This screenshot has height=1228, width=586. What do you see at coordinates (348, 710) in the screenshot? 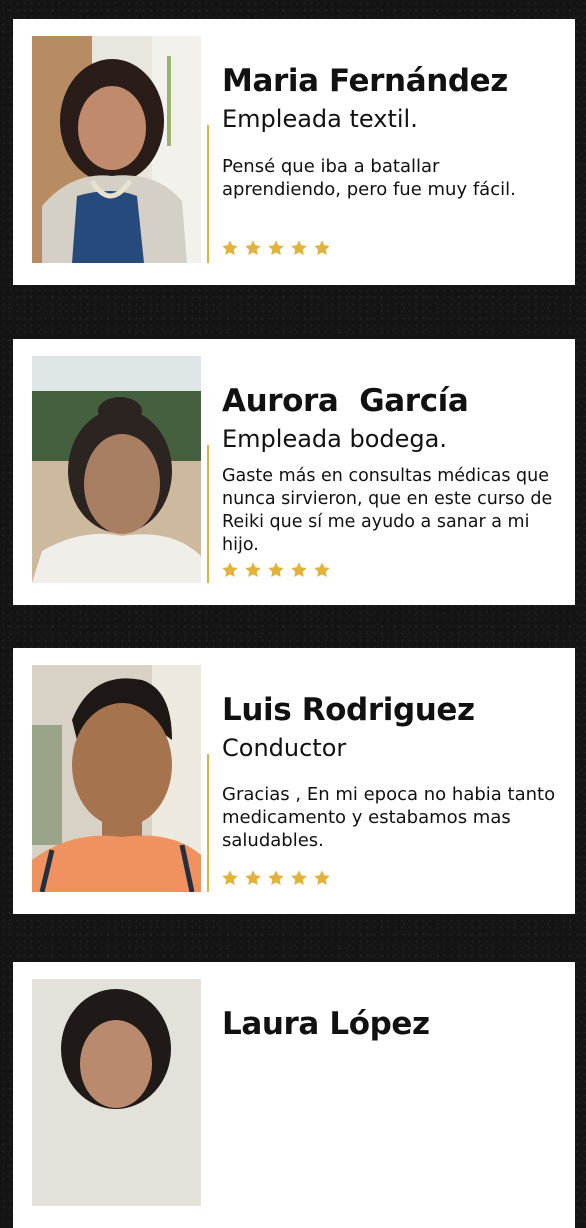
I see `testimonial-name: Luis Rodriguez` at bounding box center [348, 710].